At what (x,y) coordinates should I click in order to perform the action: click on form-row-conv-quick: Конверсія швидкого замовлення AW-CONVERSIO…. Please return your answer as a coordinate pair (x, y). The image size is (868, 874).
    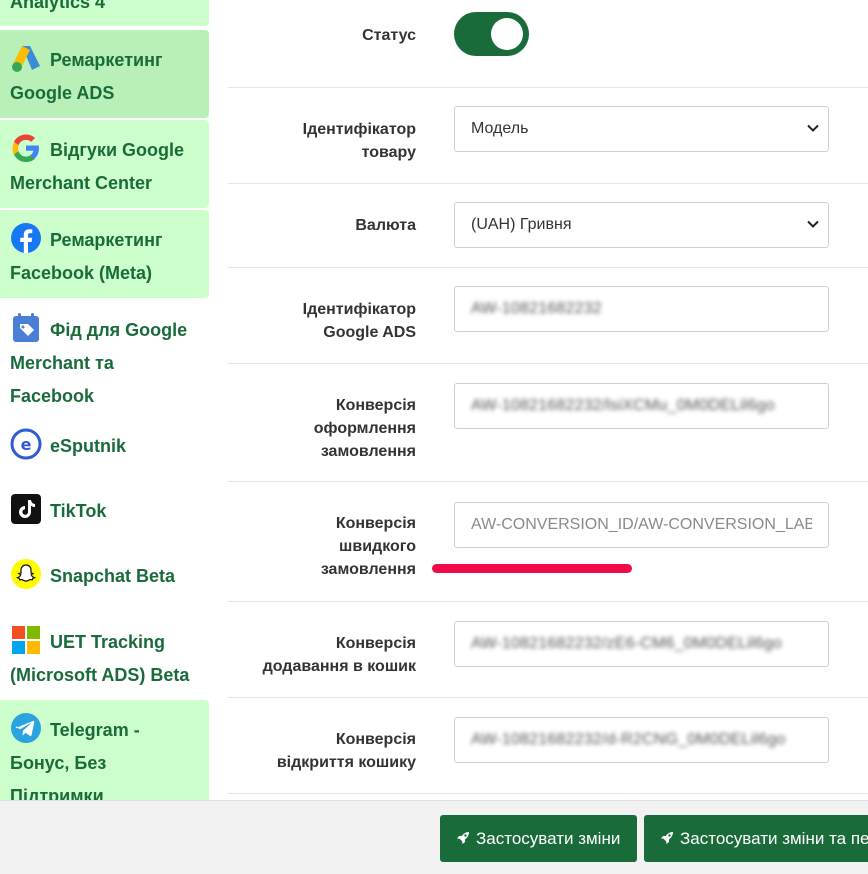
    Looking at the image, I should click on (548, 542).